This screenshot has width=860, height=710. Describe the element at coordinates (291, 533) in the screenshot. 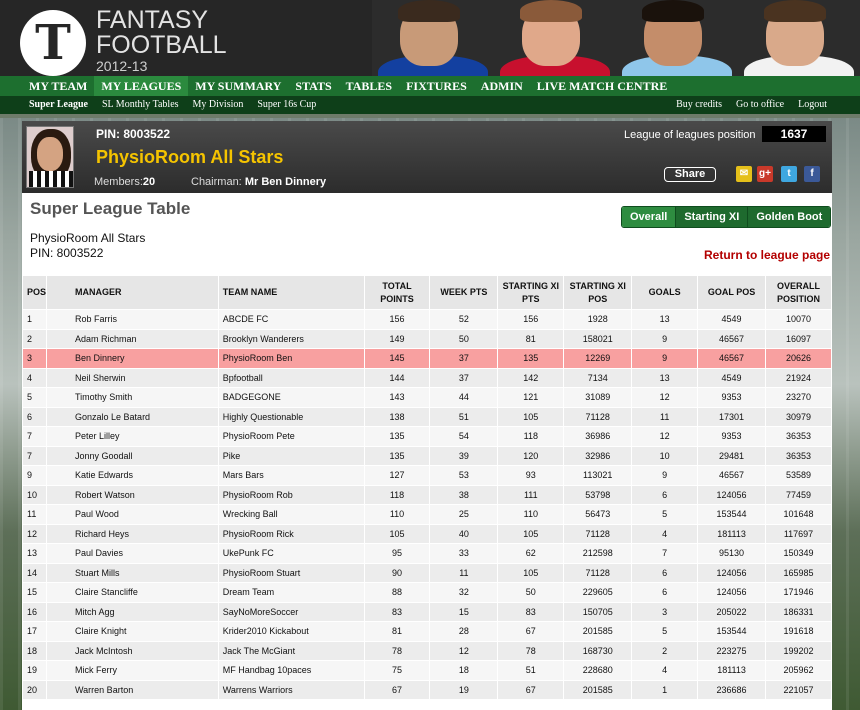

I see `table-cell: PhysioRoom Rick` at that location.